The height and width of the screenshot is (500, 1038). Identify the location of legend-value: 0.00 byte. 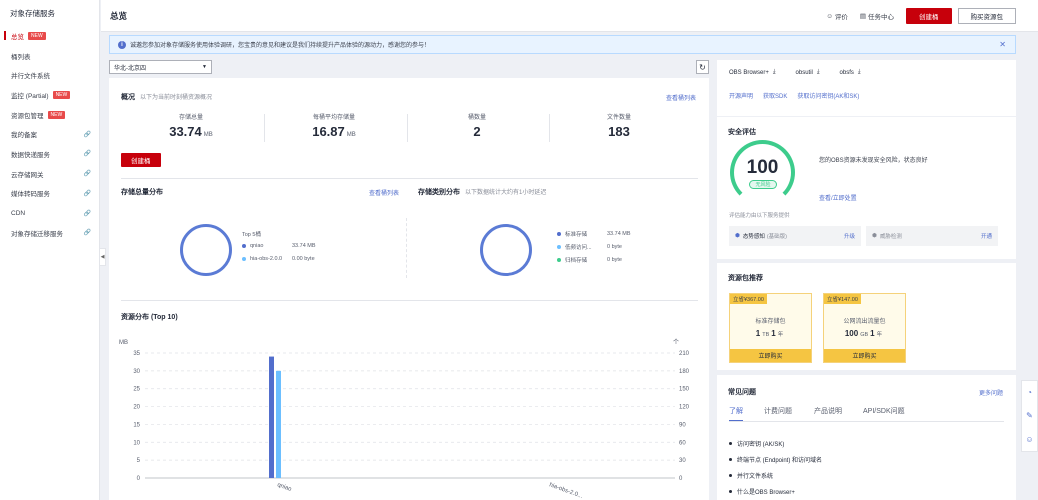
(303, 259).